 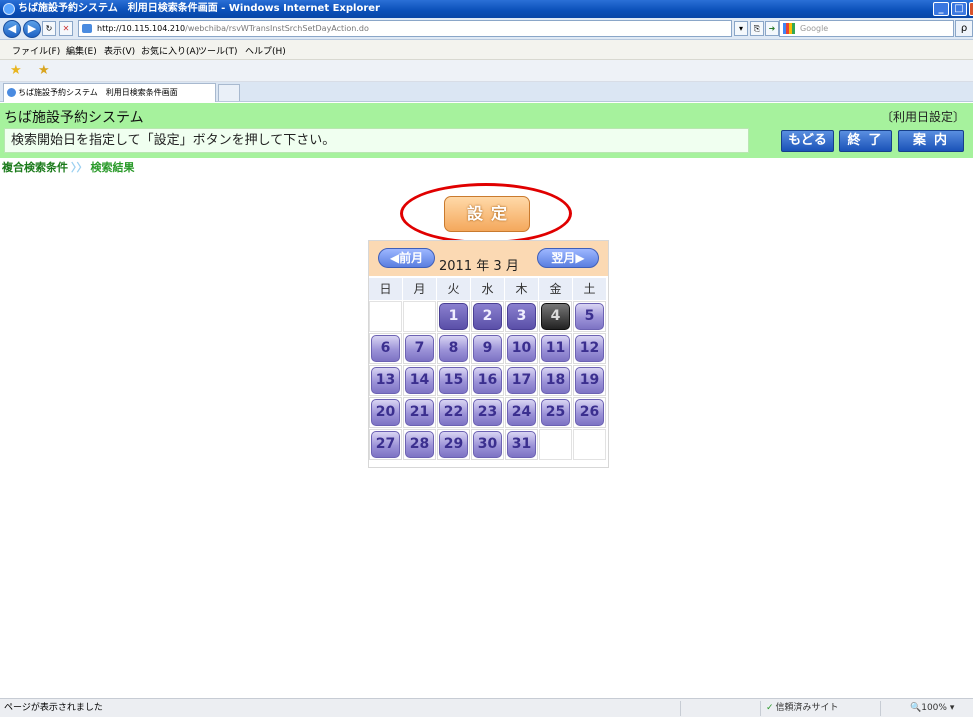 I want to click on guide-button: 案内, so click(x=931, y=141).